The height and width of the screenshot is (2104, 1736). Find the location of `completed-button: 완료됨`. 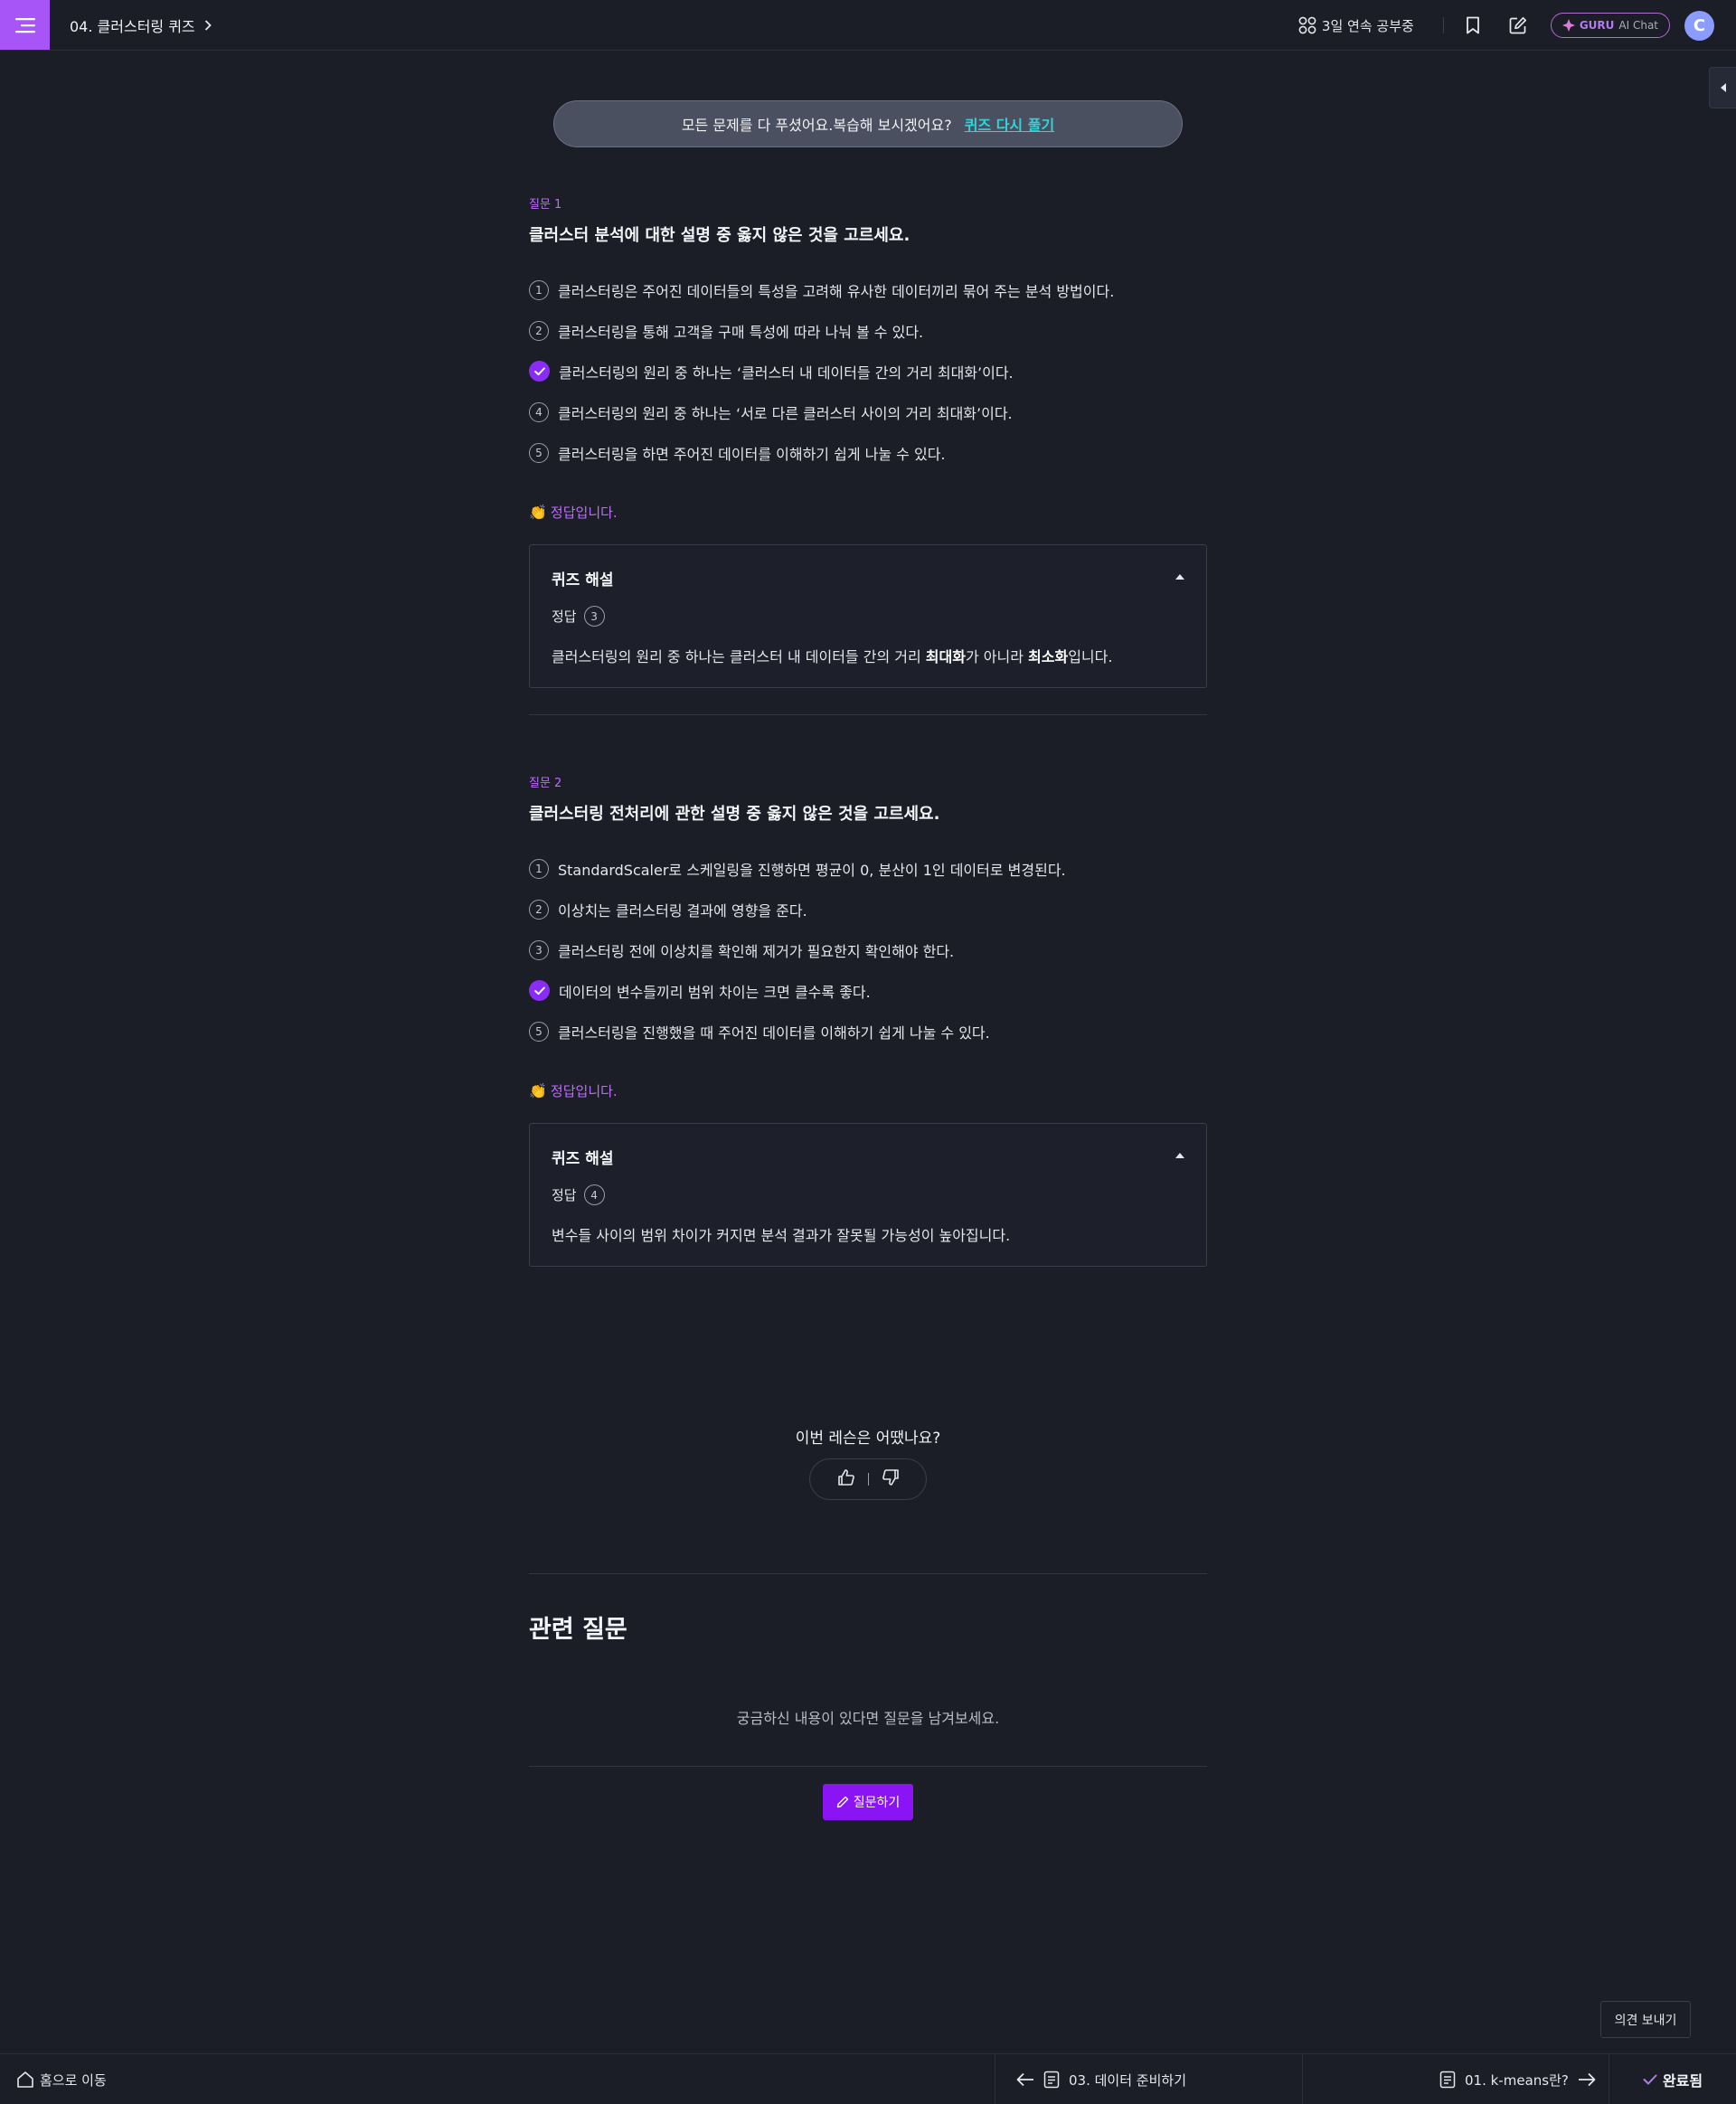

completed-button: 완료됨 is located at coordinates (1673, 2079).